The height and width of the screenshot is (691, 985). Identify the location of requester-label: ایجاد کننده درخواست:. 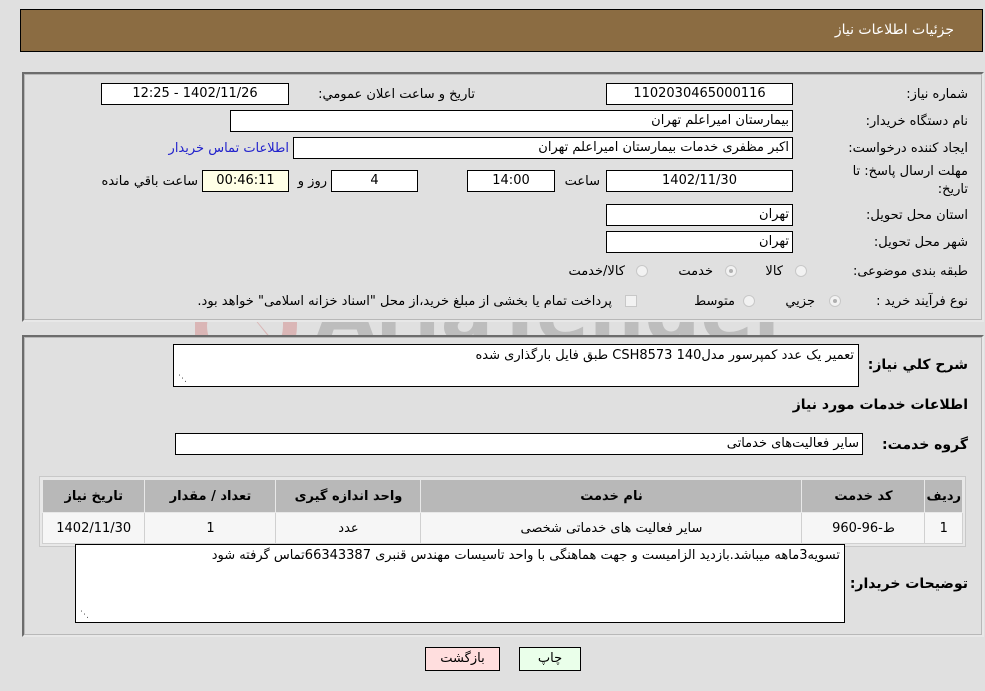
(908, 148).